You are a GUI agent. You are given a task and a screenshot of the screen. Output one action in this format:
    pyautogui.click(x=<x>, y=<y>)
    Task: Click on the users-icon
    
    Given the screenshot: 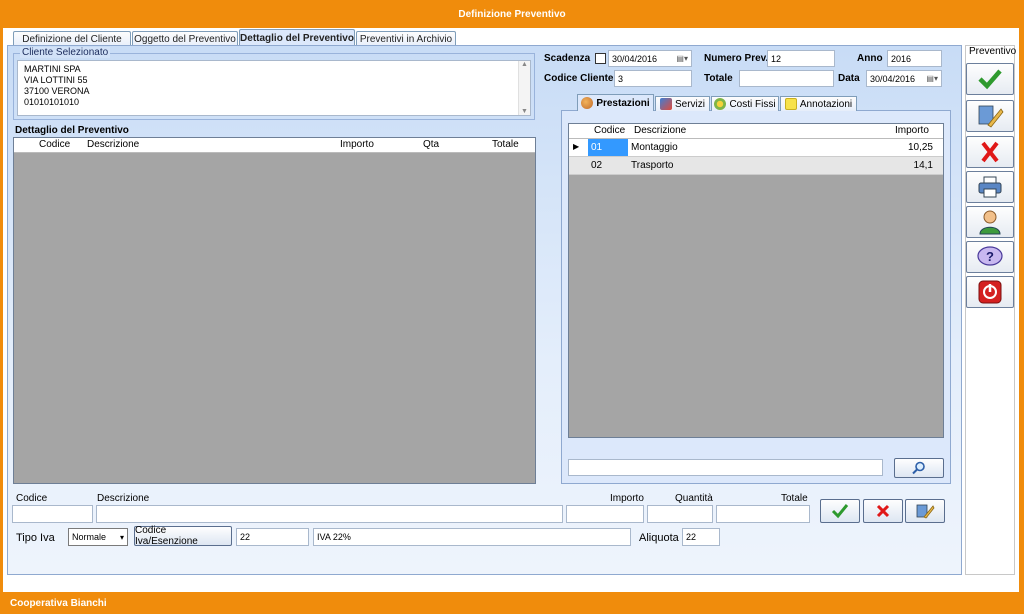 What is the action you would take?
    pyautogui.click(x=587, y=103)
    